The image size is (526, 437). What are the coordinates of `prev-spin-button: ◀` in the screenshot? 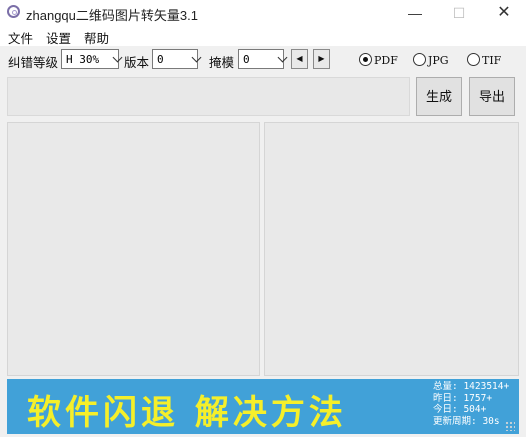 It's located at (299, 59).